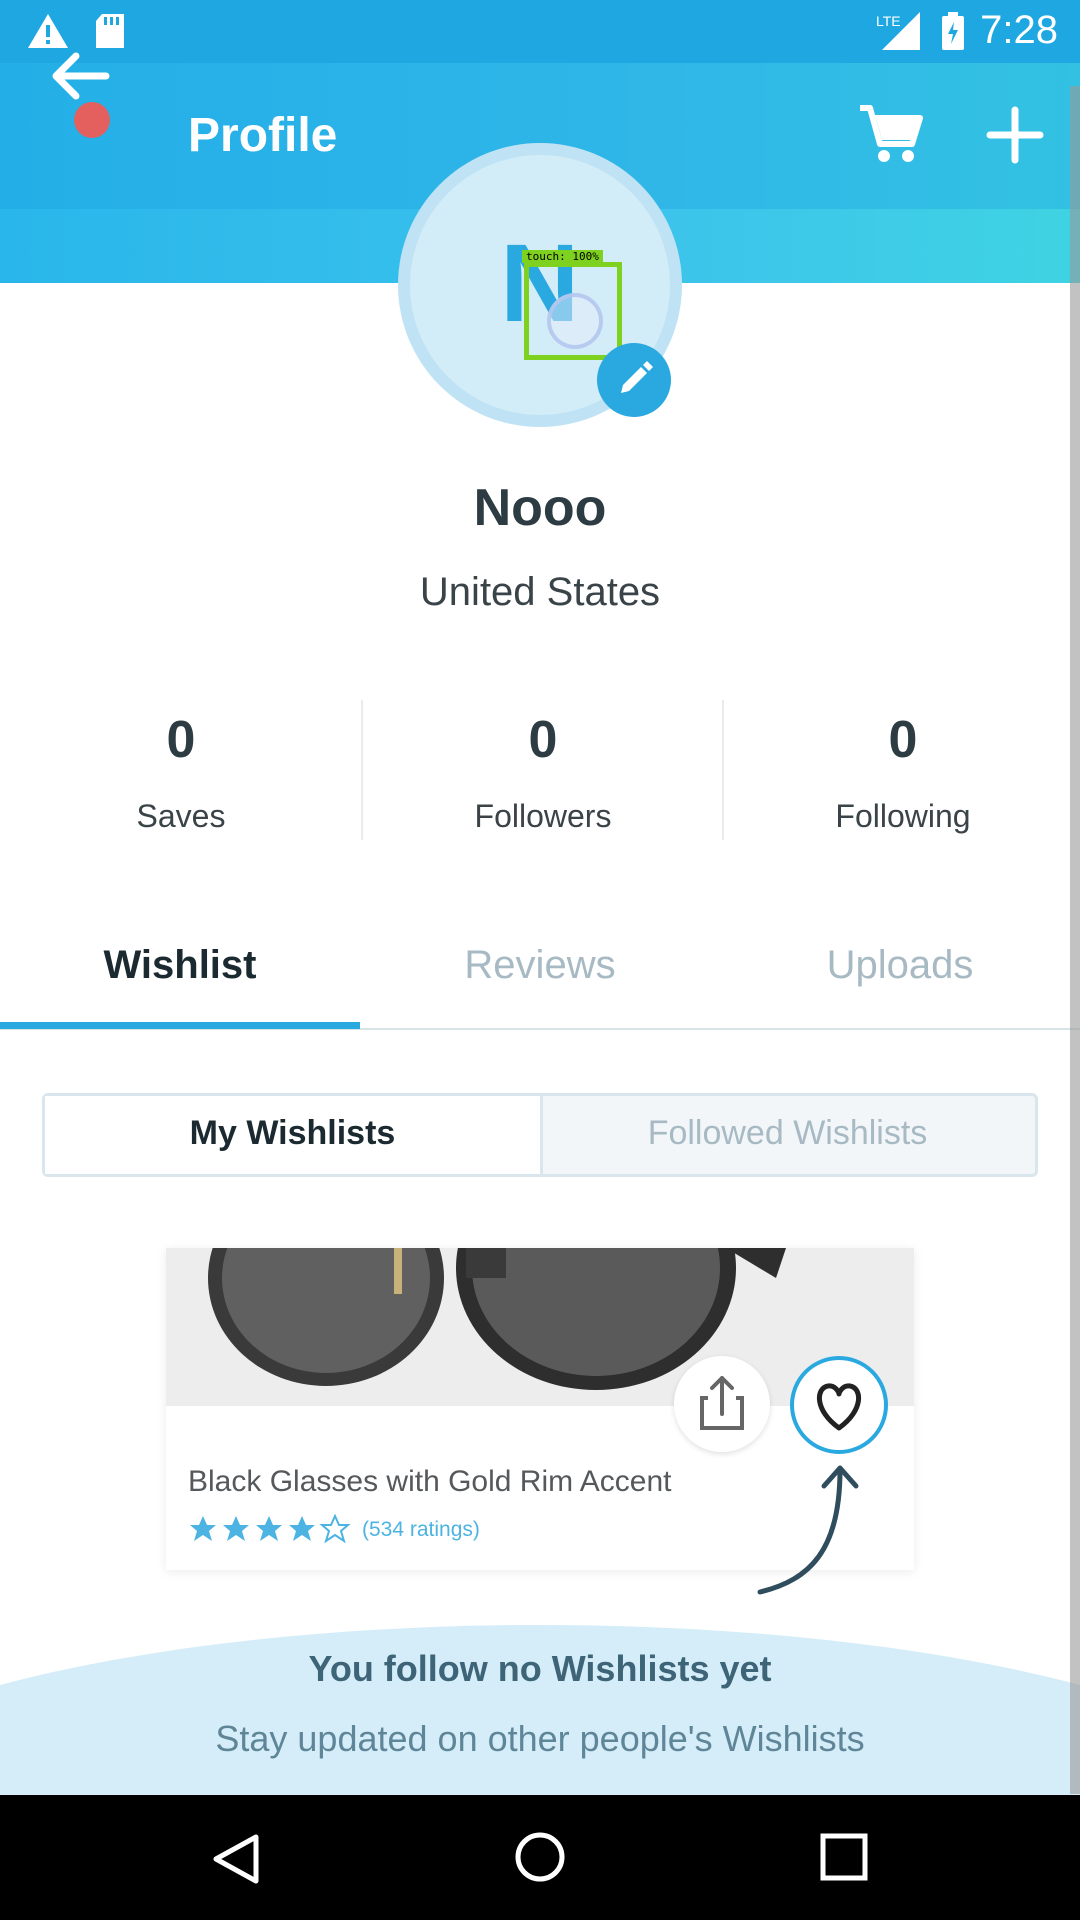 The width and height of the screenshot is (1080, 1920). What do you see at coordinates (901, 772) in the screenshot?
I see `stat-following: 0 Following` at bounding box center [901, 772].